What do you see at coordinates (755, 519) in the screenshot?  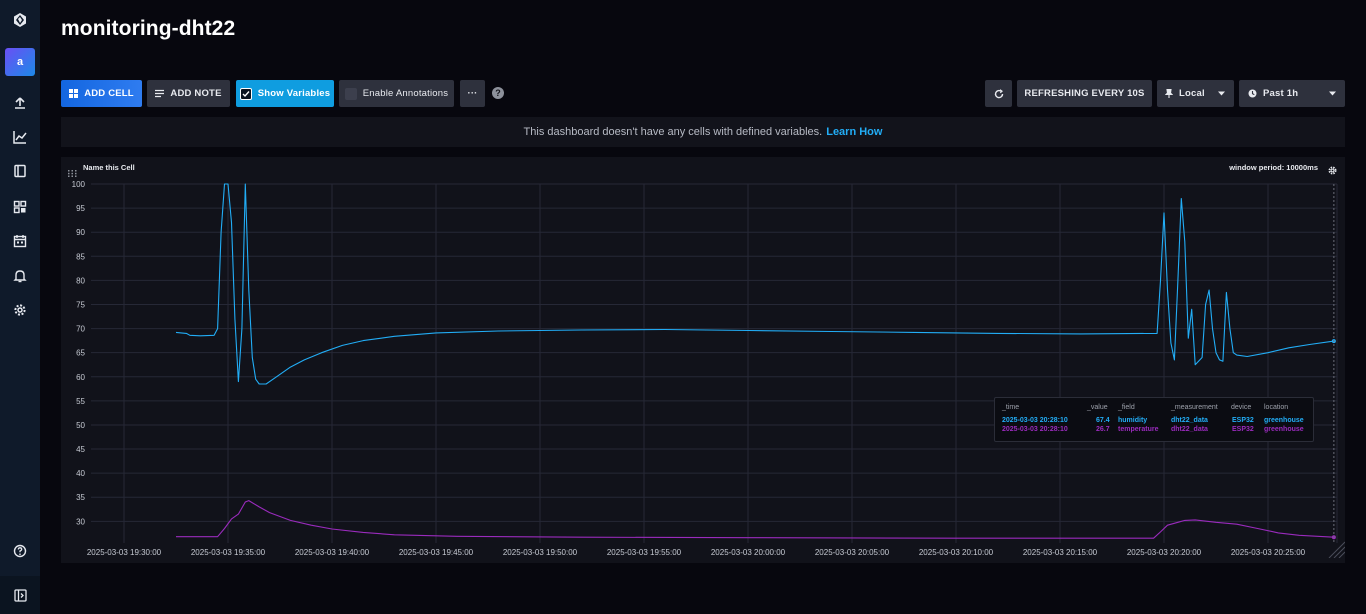 I see `series-line-temperature` at bounding box center [755, 519].